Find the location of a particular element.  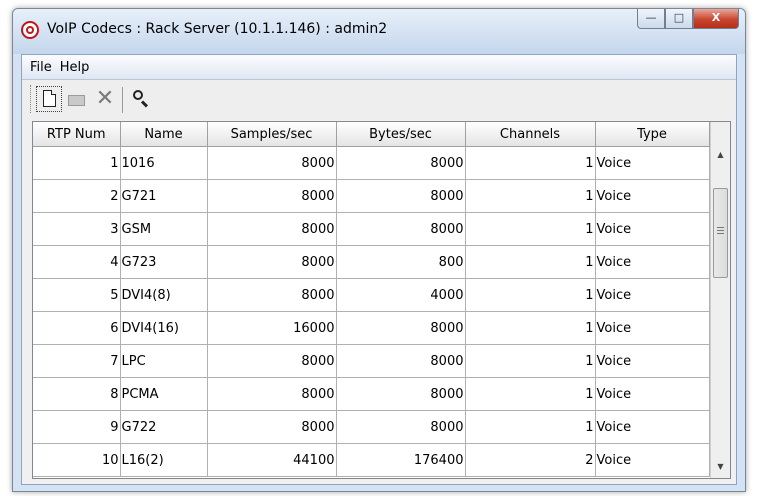

cell-name: G723 is located at coordinates (164, 262).